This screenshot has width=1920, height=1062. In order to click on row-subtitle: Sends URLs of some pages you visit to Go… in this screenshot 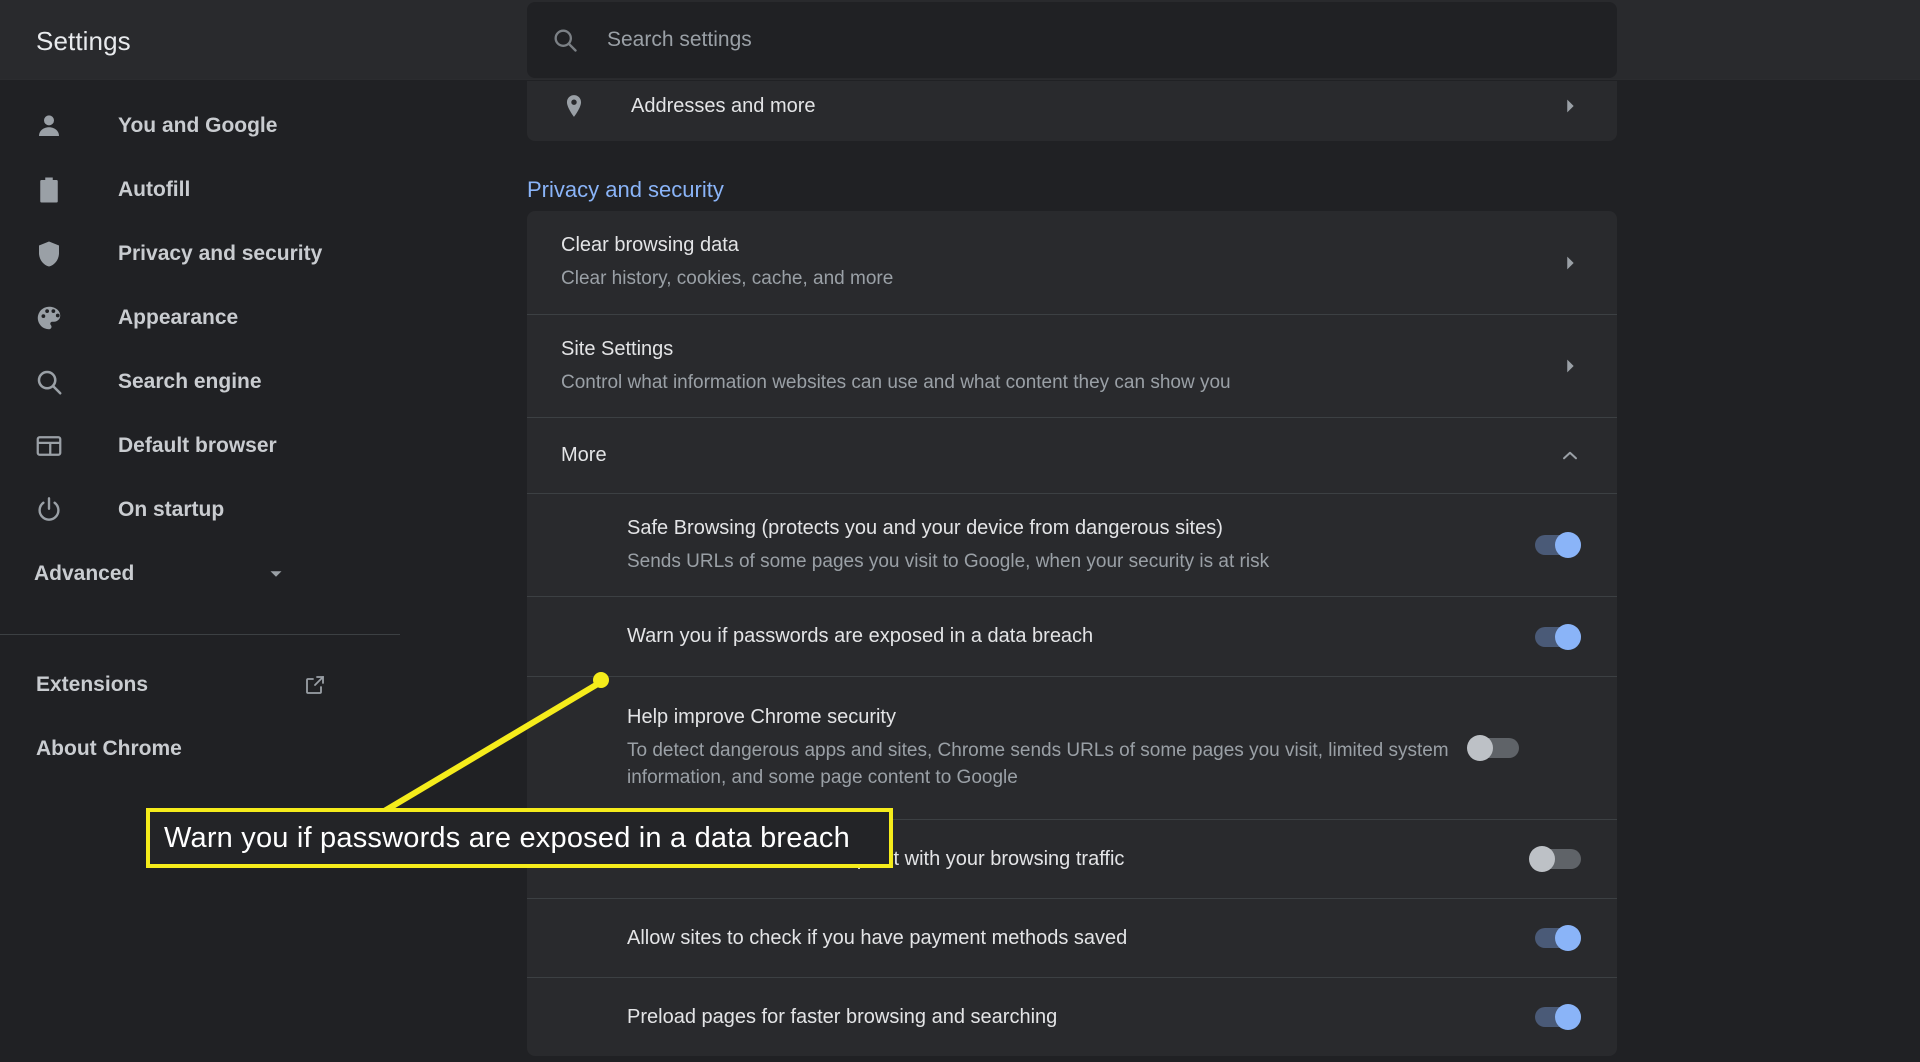, I will do `click(948, 561)`.